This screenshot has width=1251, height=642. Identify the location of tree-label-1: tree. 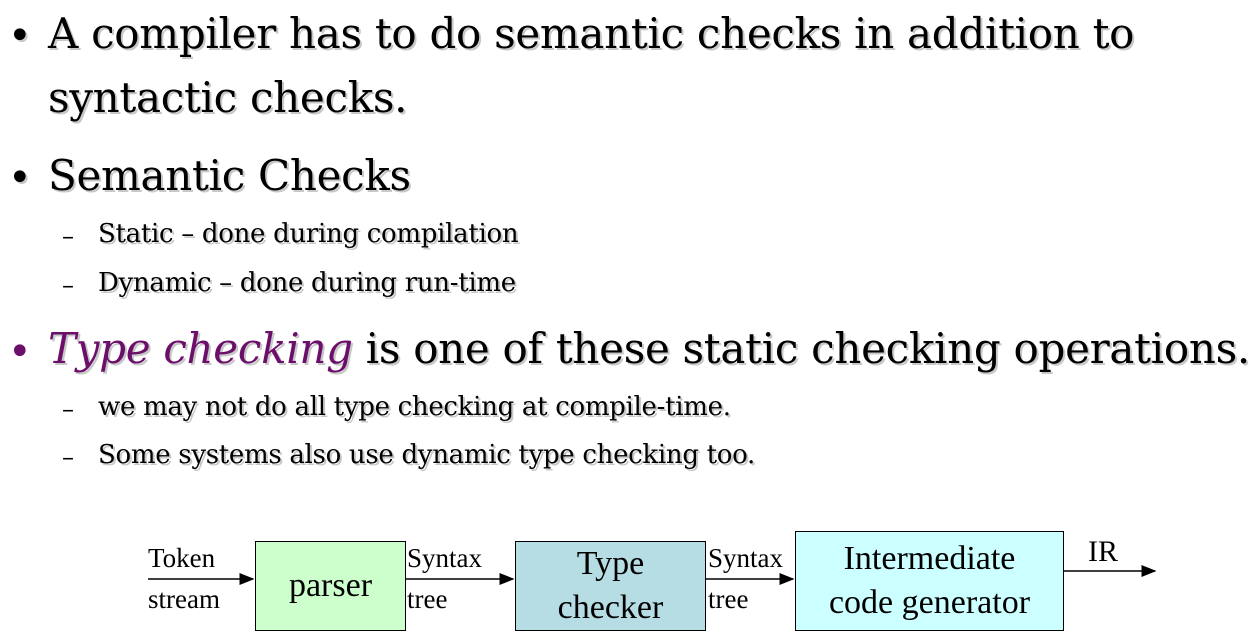
(427, 599).